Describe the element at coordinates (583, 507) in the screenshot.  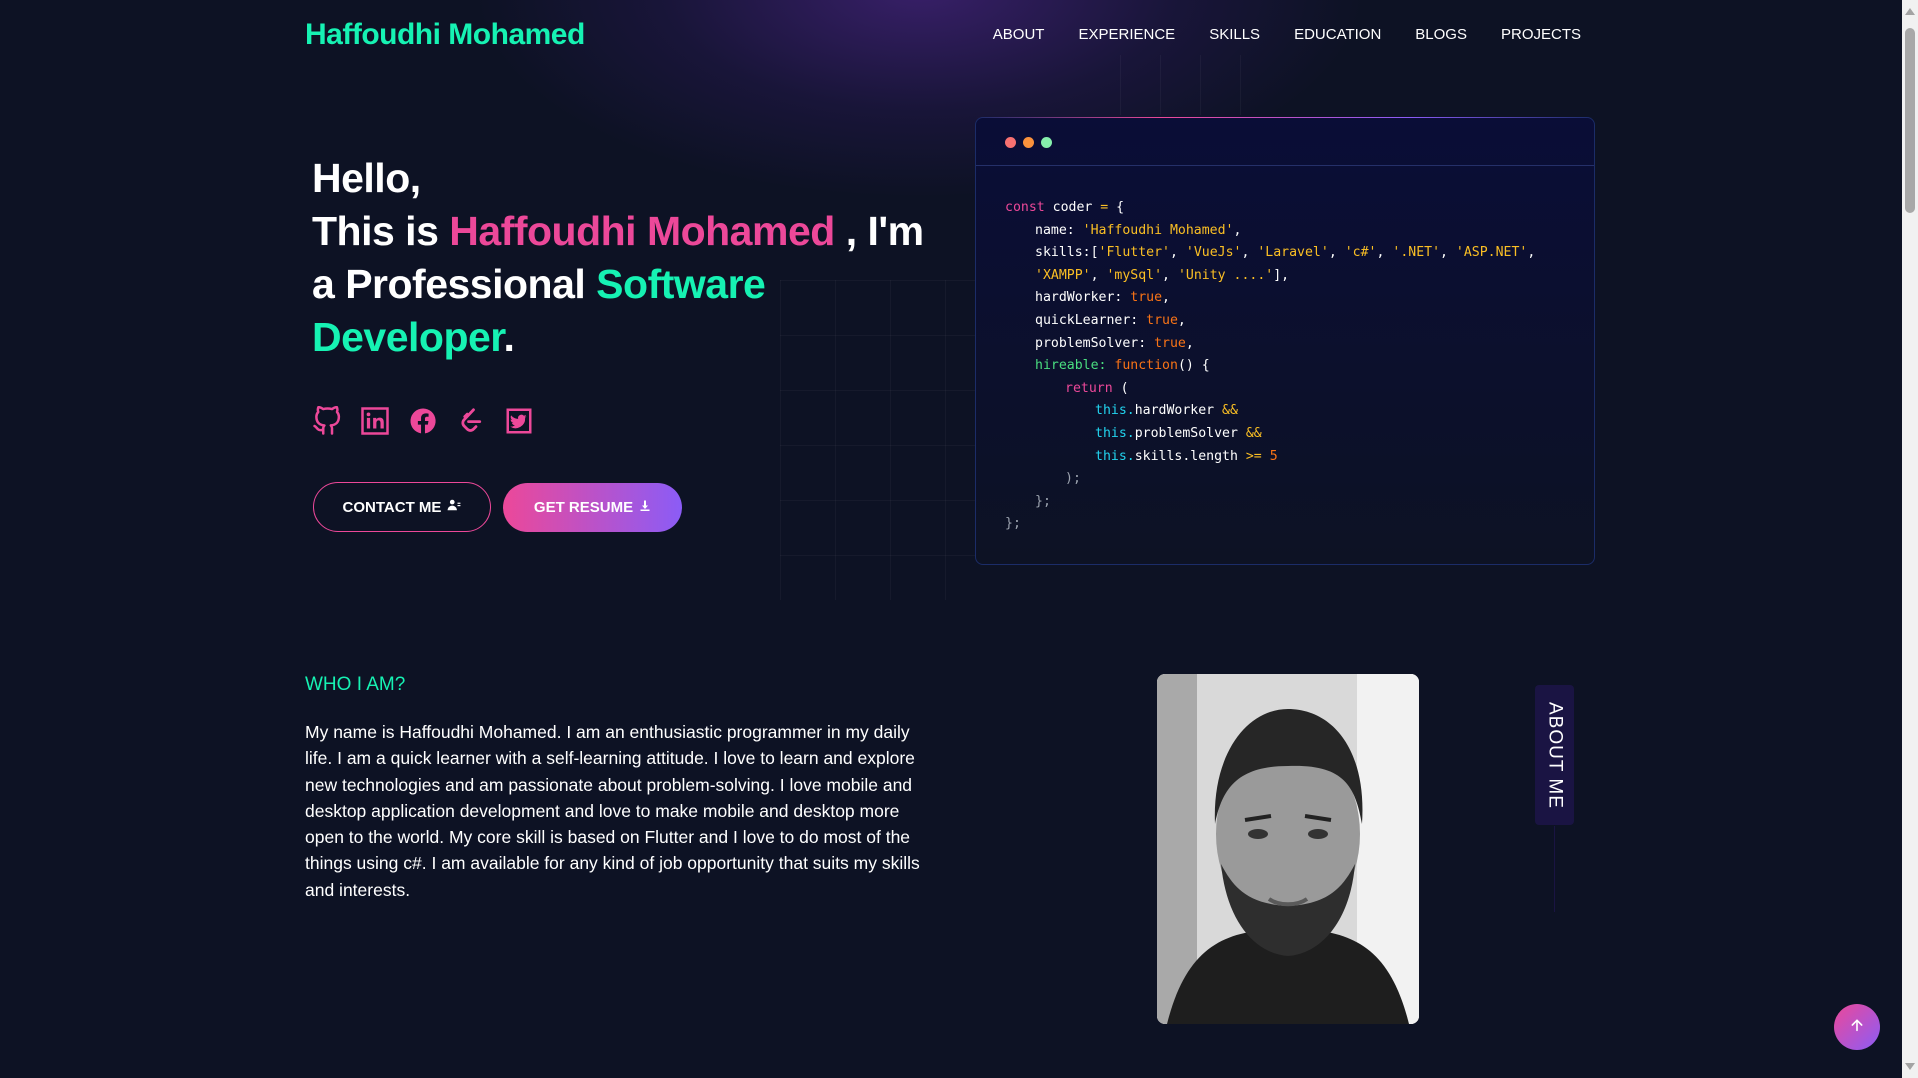
I see `get-resume-label: GET RESUME` at that location.